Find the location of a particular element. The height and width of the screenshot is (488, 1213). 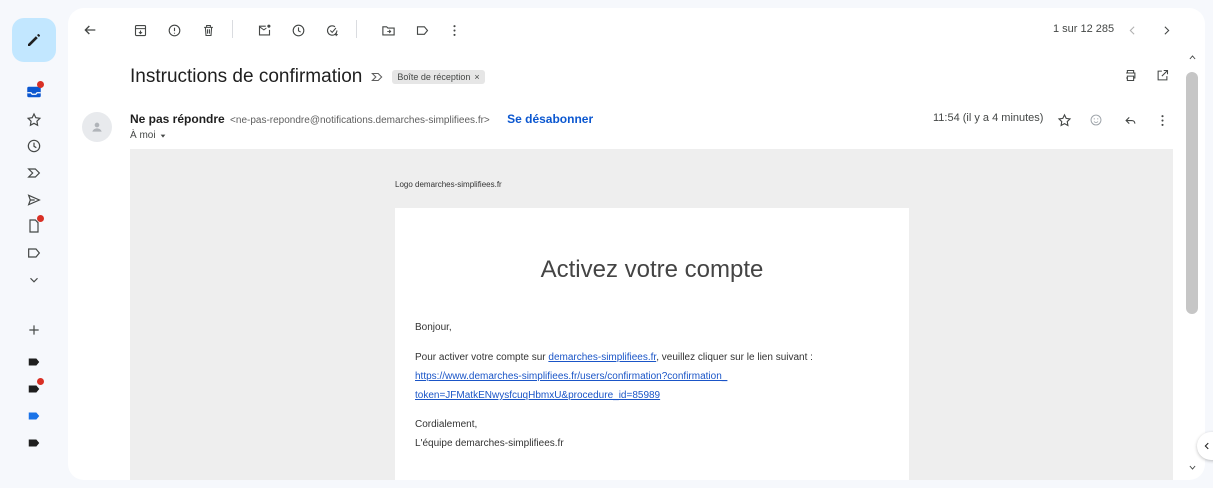

trash-icon is located at coordinates (208, 30).